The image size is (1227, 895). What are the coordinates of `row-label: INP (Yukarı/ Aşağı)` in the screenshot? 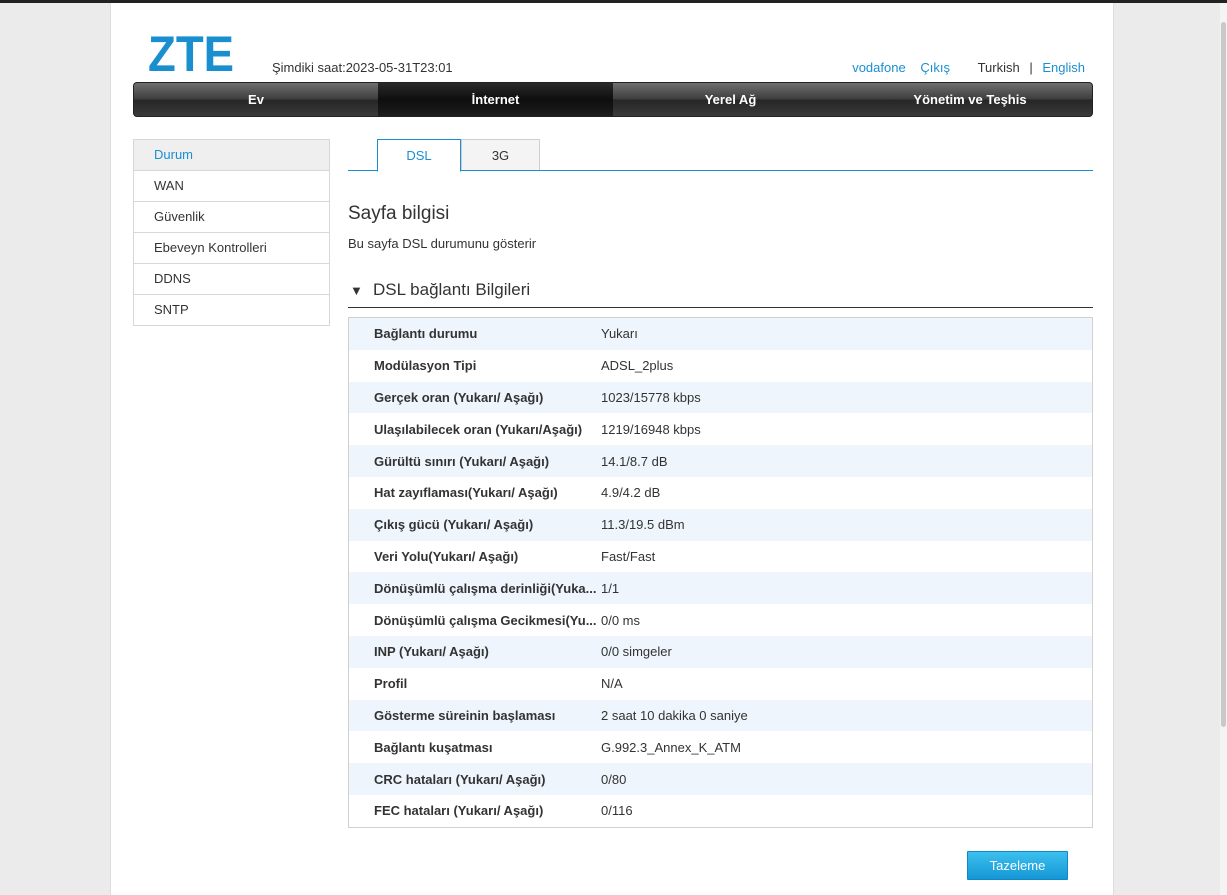 It's located at (431, 652).